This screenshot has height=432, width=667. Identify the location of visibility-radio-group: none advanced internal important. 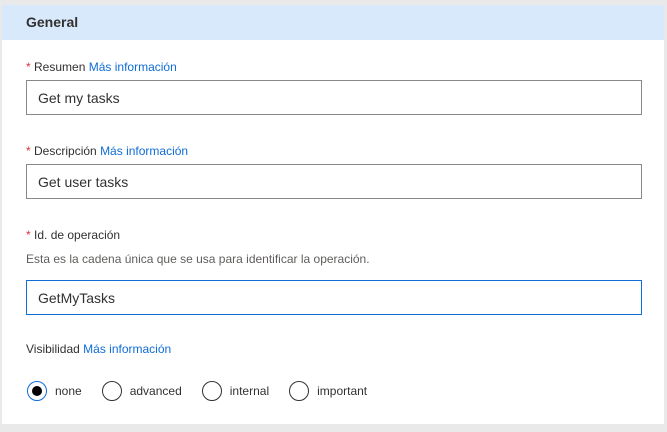
(207, 391).